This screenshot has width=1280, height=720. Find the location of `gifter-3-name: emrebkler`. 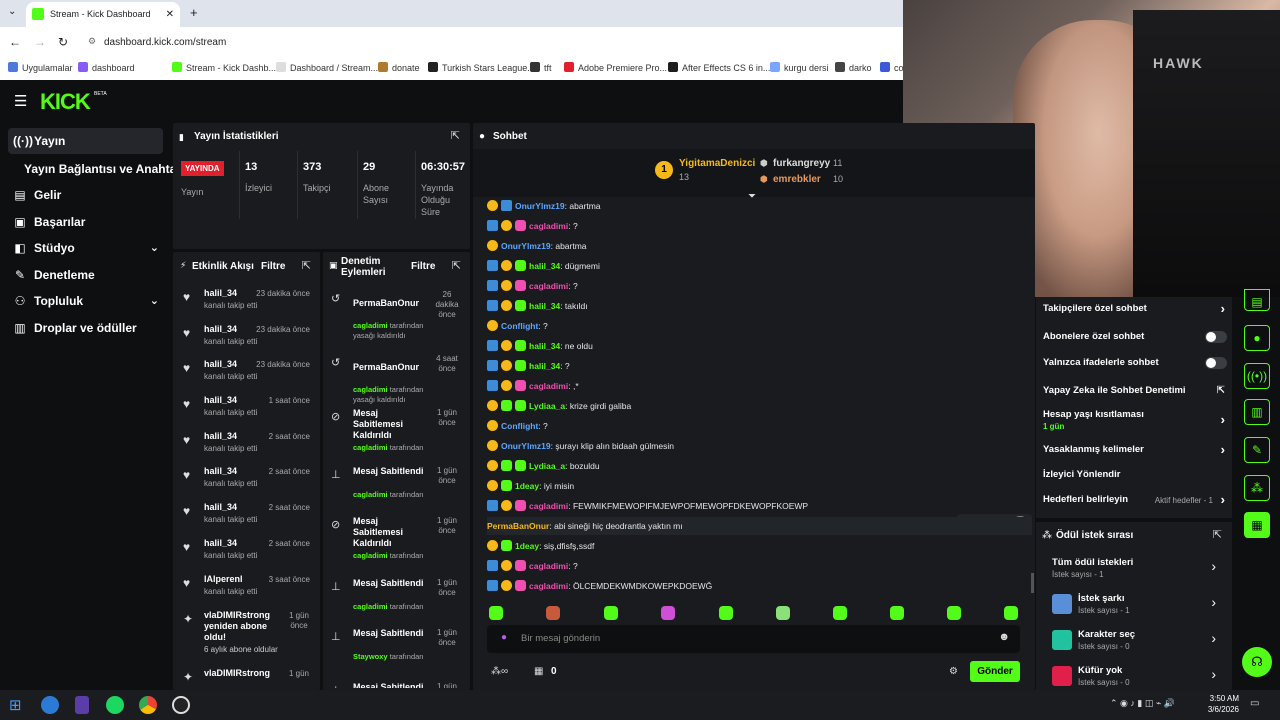

gifter-3-name: emrebkler is located at coordinates (797, 179).